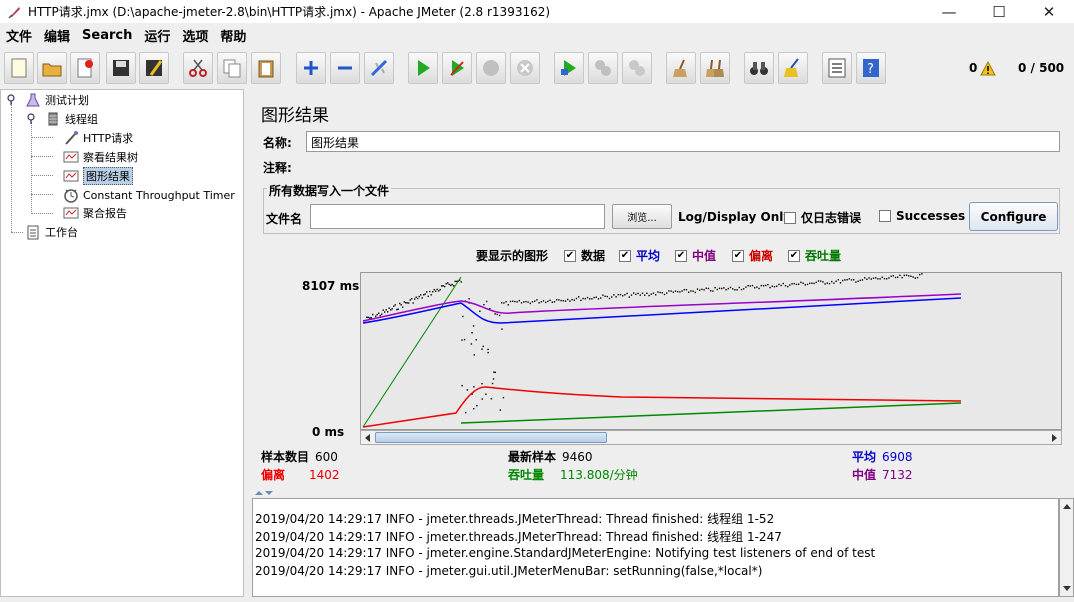  I want to click on copy-button, so click(232, 68).